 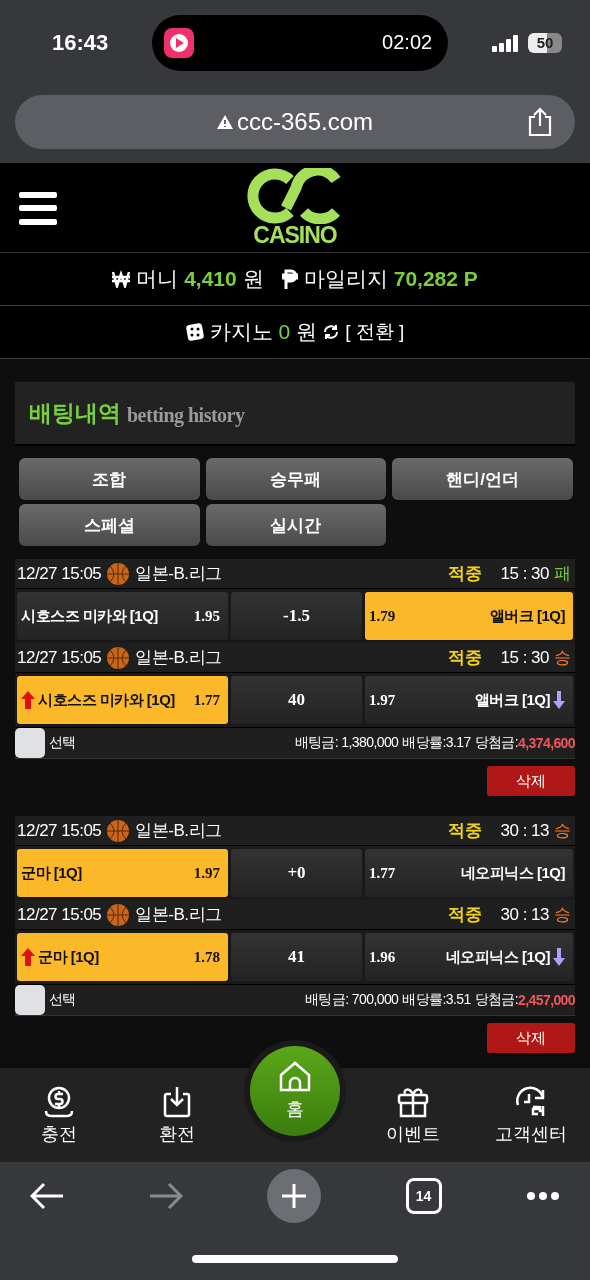 I want to click on line-value: -1.5, so click(x=296, y=616).